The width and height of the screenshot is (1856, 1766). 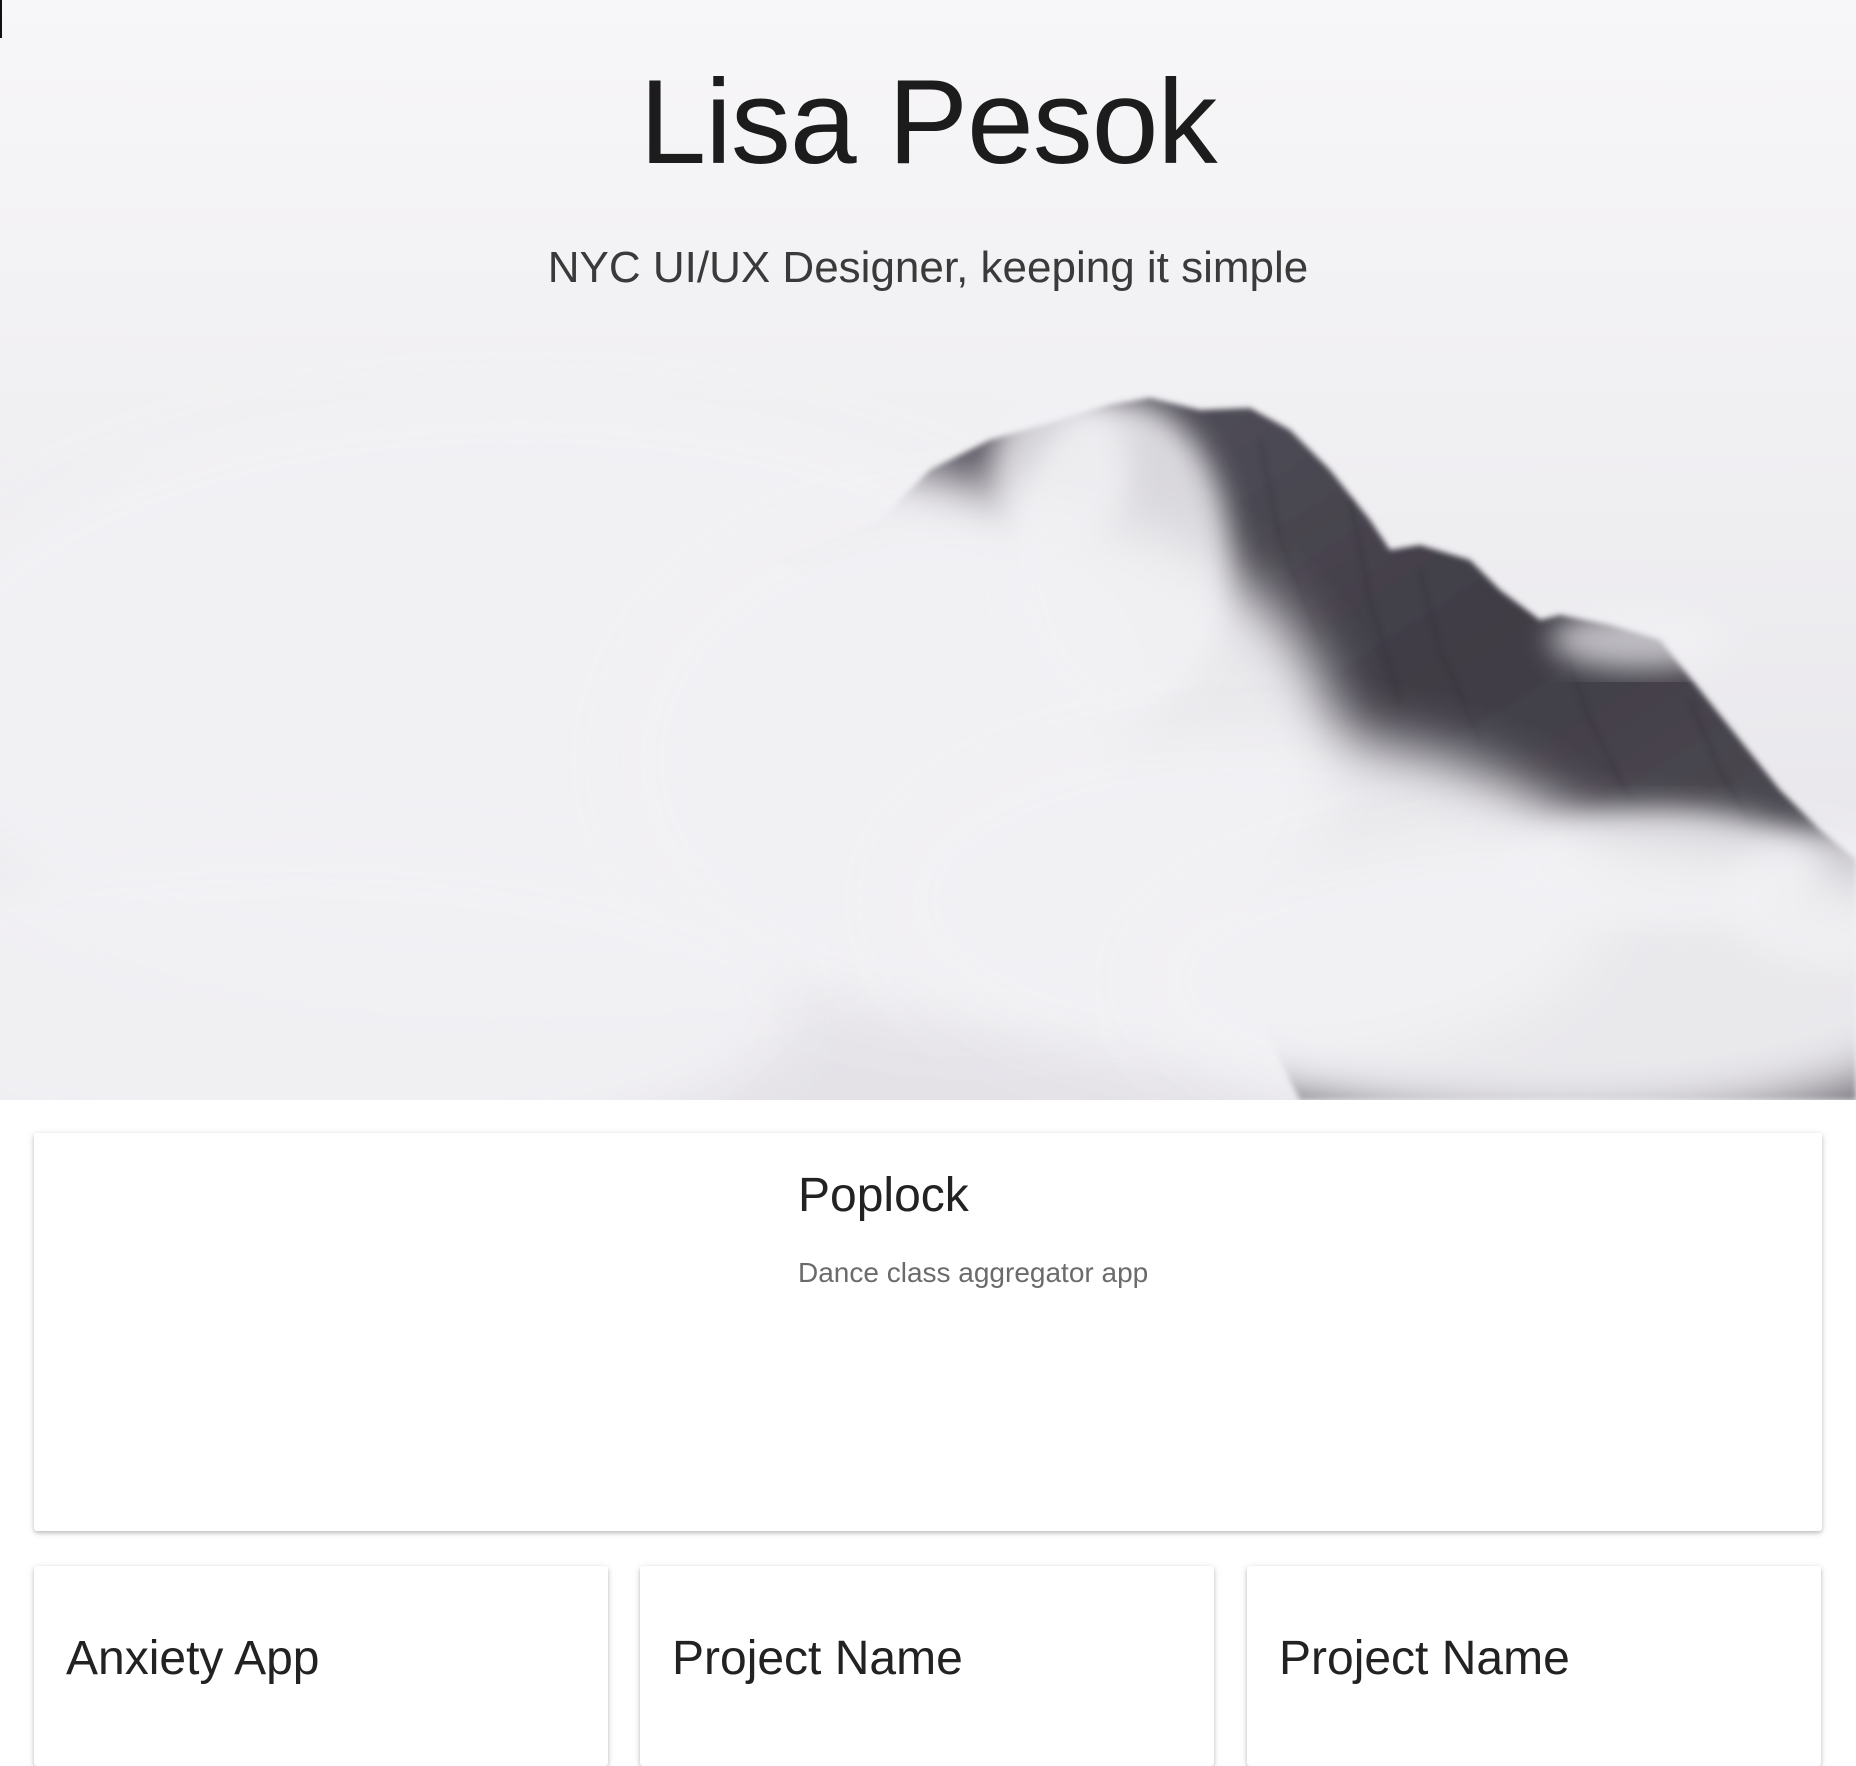 I want to click on project-card-2: Project Name, so click(x=927, y=1666).